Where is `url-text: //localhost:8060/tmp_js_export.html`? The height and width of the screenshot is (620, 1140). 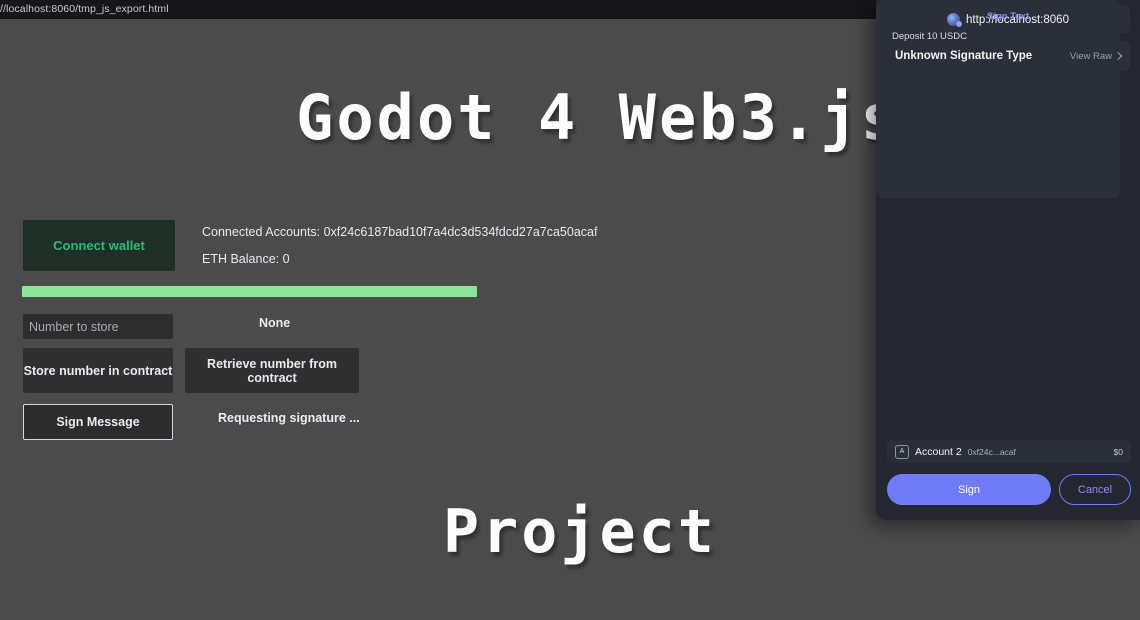 url-text: //localhost:8060/tmp_js_export.html is located at coordinates (84, 9).